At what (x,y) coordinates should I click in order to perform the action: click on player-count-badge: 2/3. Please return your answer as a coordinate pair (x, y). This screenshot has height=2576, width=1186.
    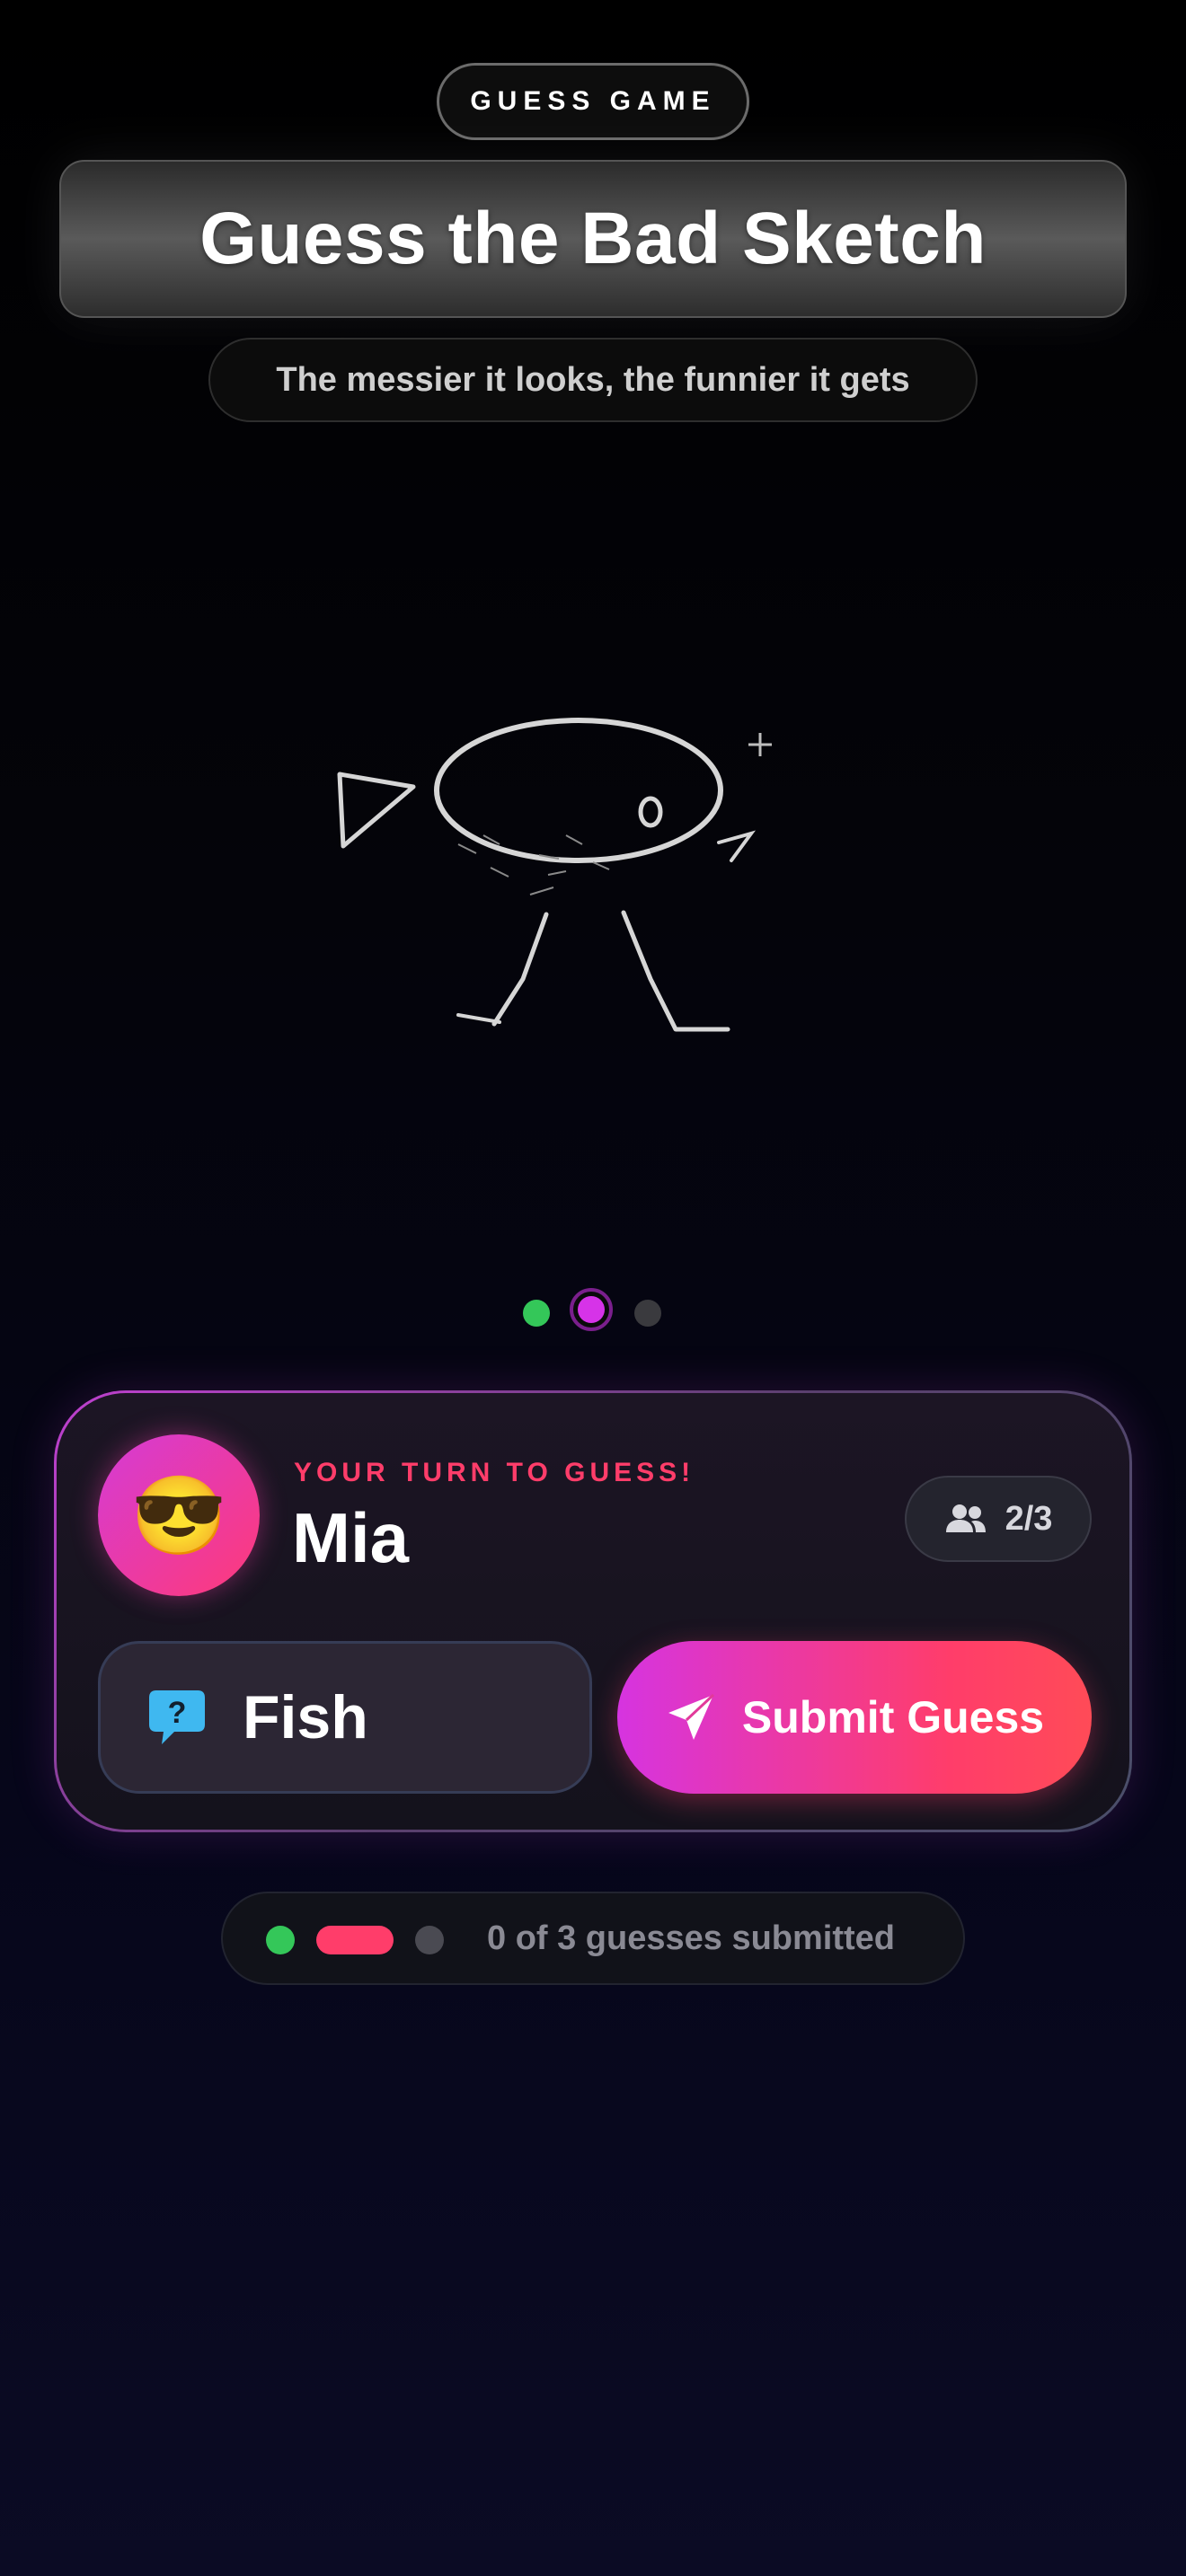
    Looking at the image, I should click on (998, 1519).